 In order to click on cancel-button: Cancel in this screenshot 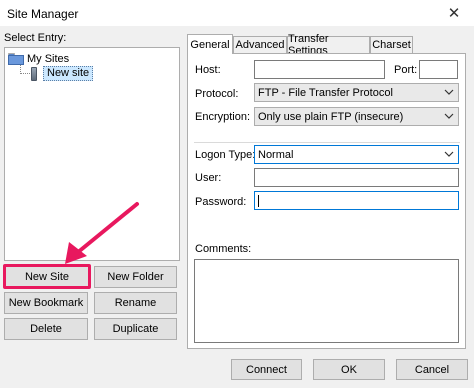, I will do `click(432, 369)`.